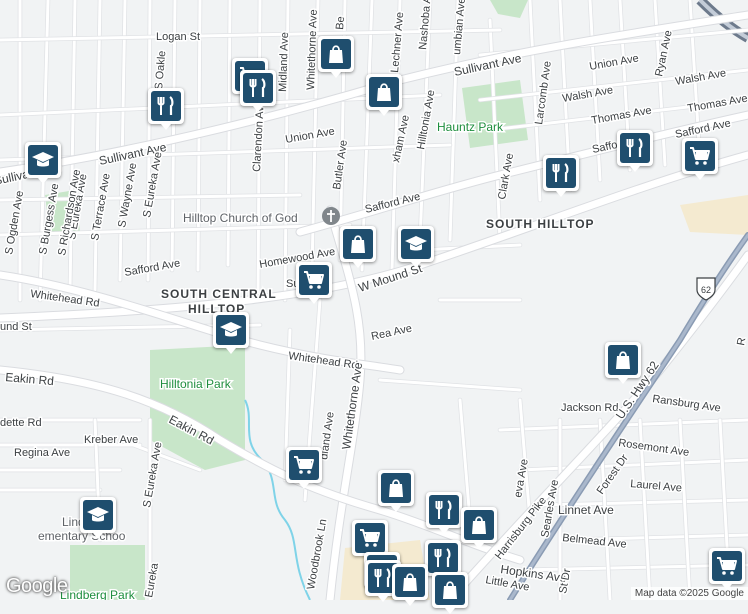  Describe the element at coordinates (331, 216) in the screenshot. I see `church-icon` at that location.